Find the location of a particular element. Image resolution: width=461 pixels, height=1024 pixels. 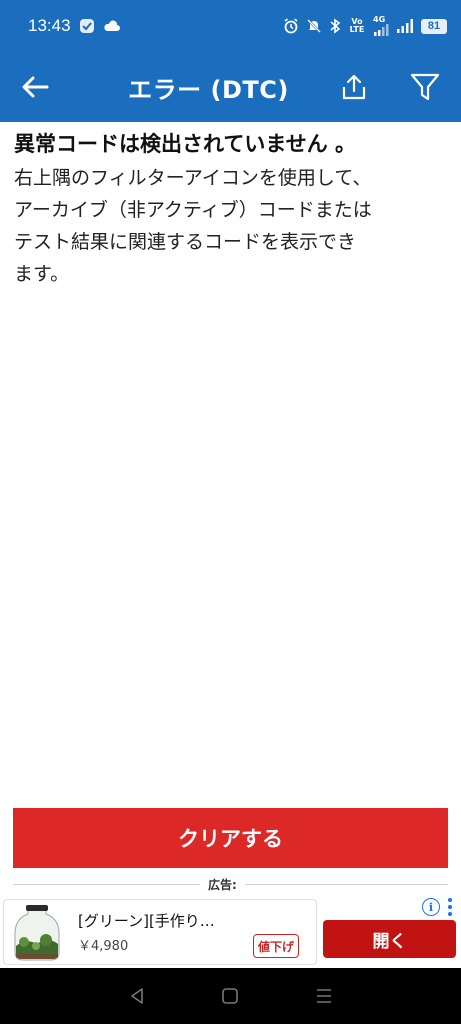

ad-price: ￥4,980 is located at coordinates (103, 946).